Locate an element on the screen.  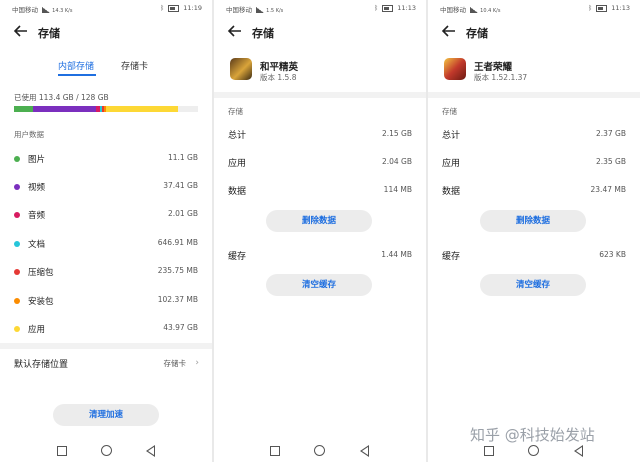
net-speed: 10.4 K/s is located at coordinates (490, 11).